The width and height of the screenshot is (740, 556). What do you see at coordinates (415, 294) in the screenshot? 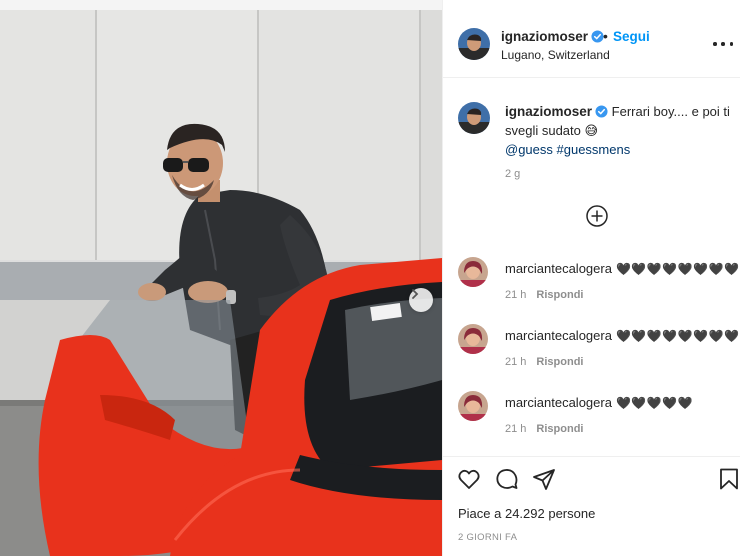
I see `chevron-right-icon` at bounding box center [415, 294].